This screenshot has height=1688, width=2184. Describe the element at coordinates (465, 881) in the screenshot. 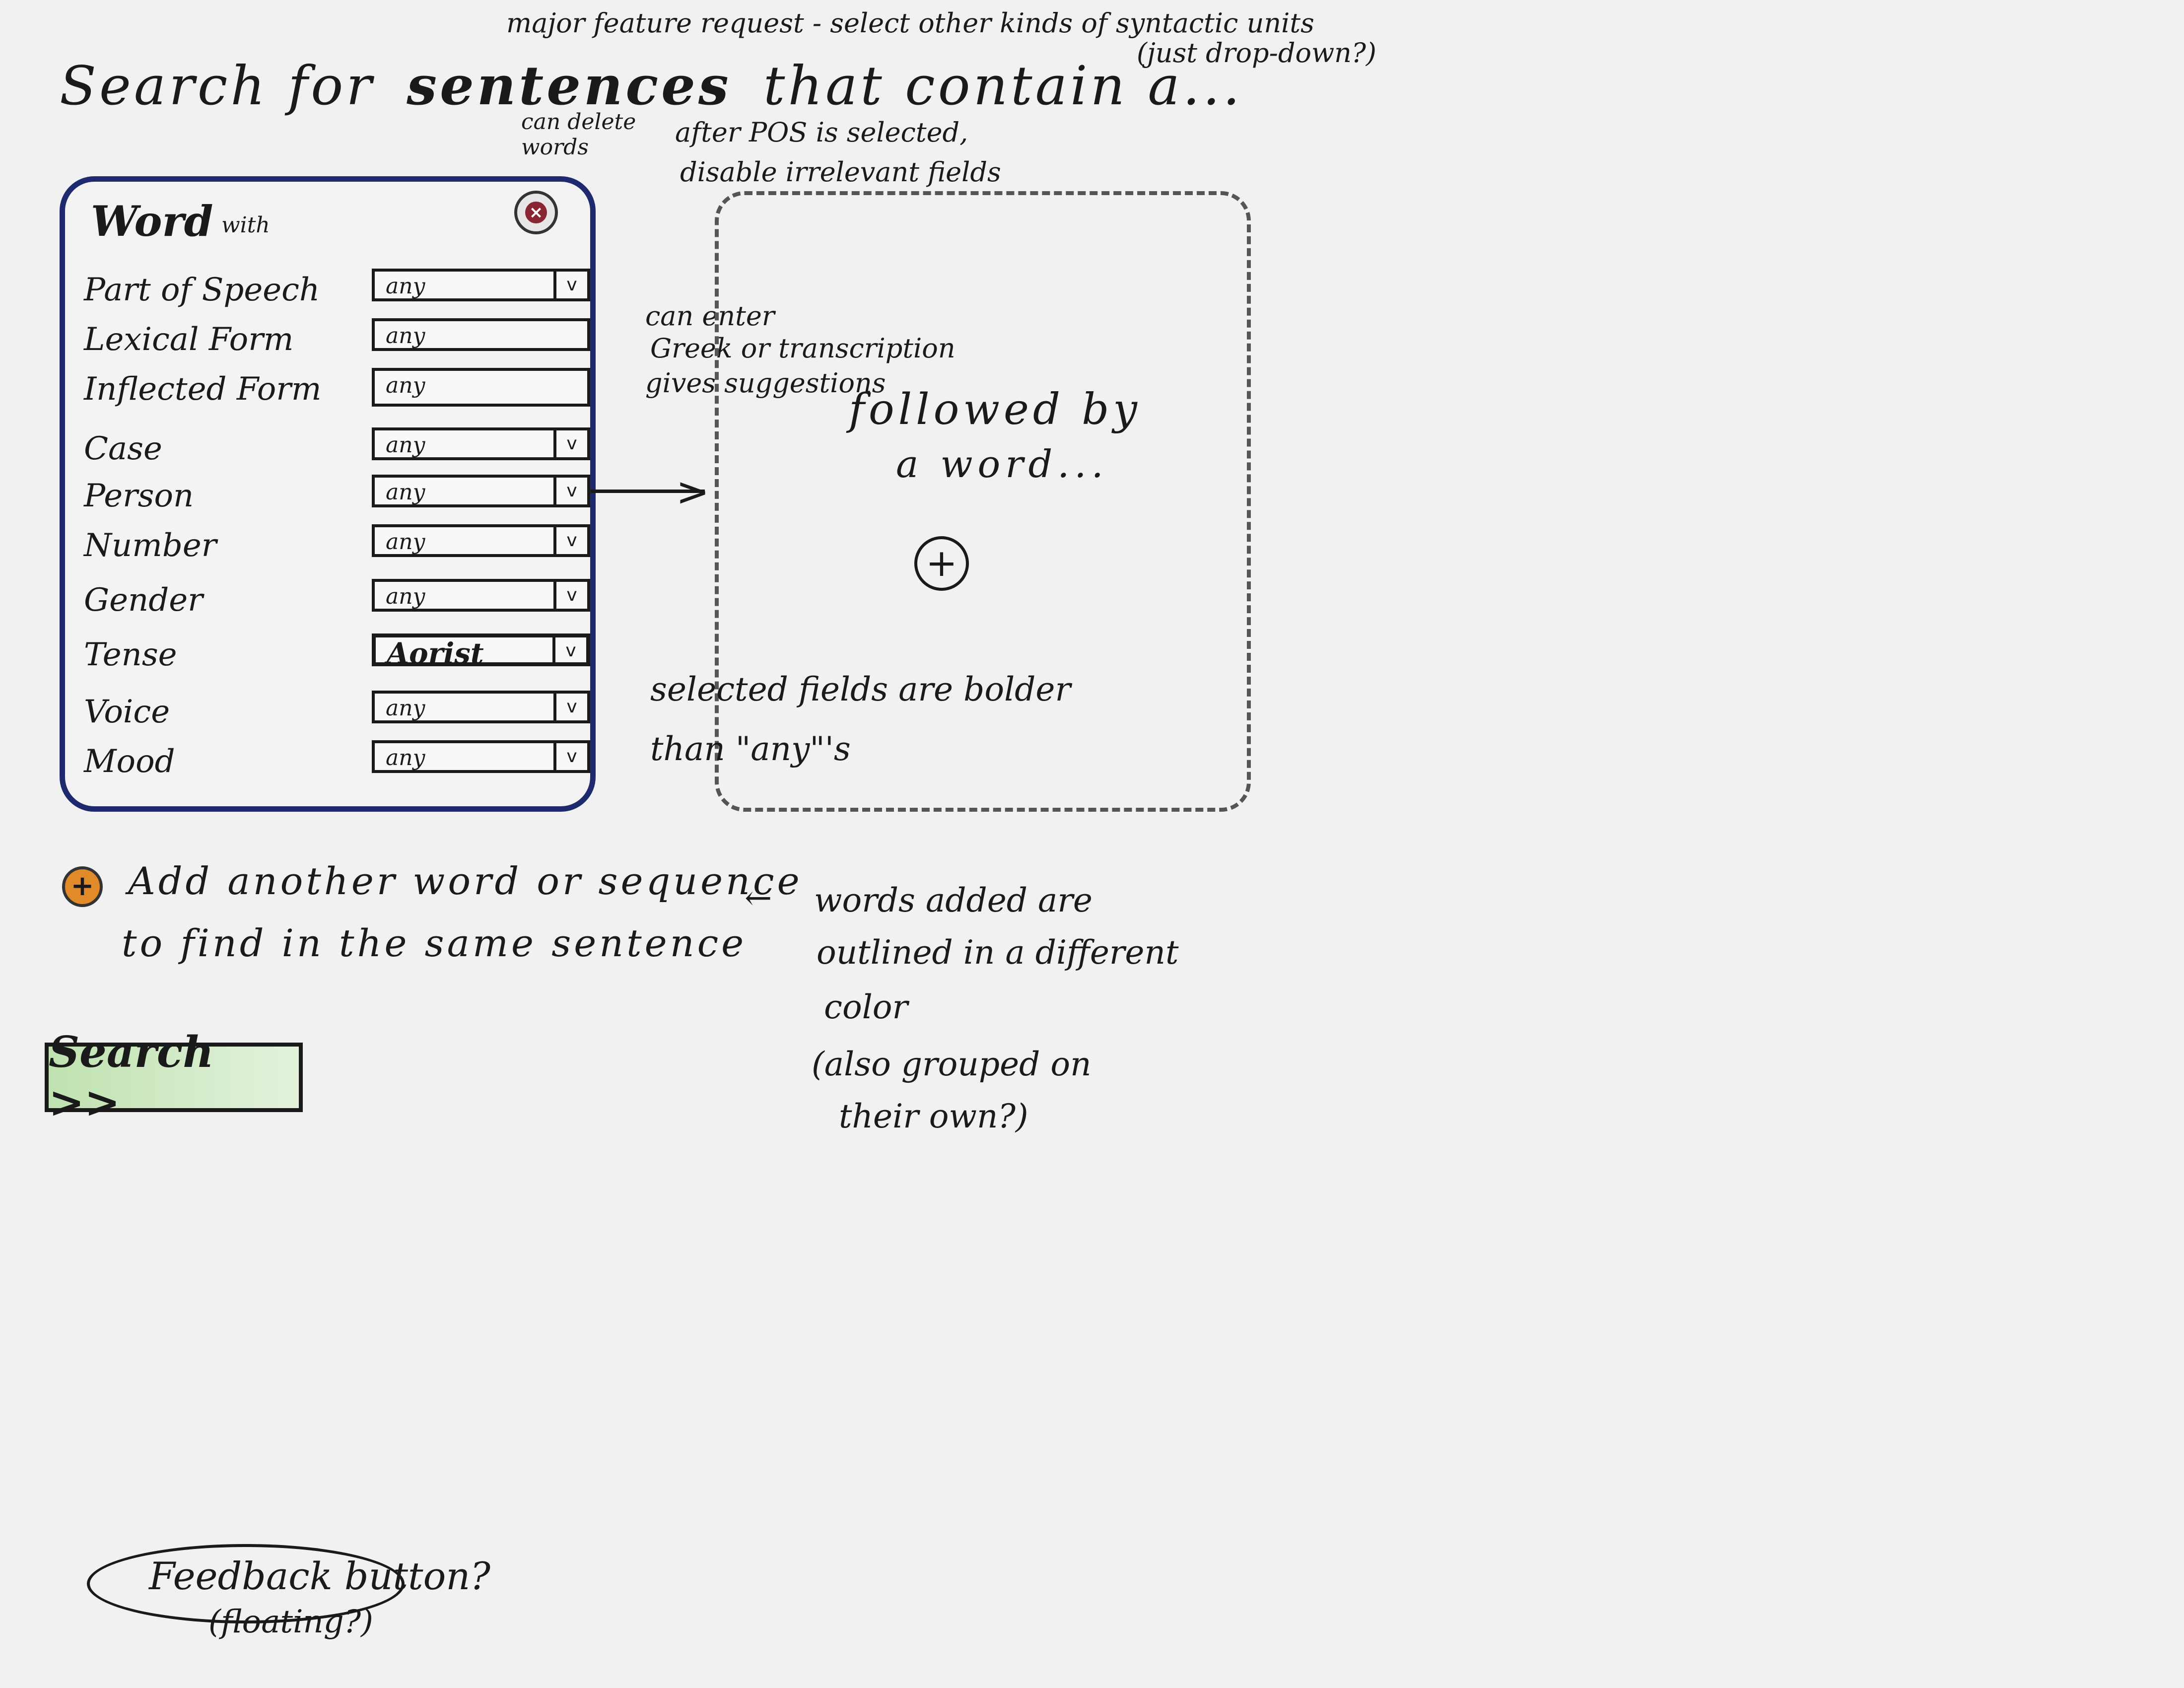

I see `add-another-label: Add another word or sequence` at that location.